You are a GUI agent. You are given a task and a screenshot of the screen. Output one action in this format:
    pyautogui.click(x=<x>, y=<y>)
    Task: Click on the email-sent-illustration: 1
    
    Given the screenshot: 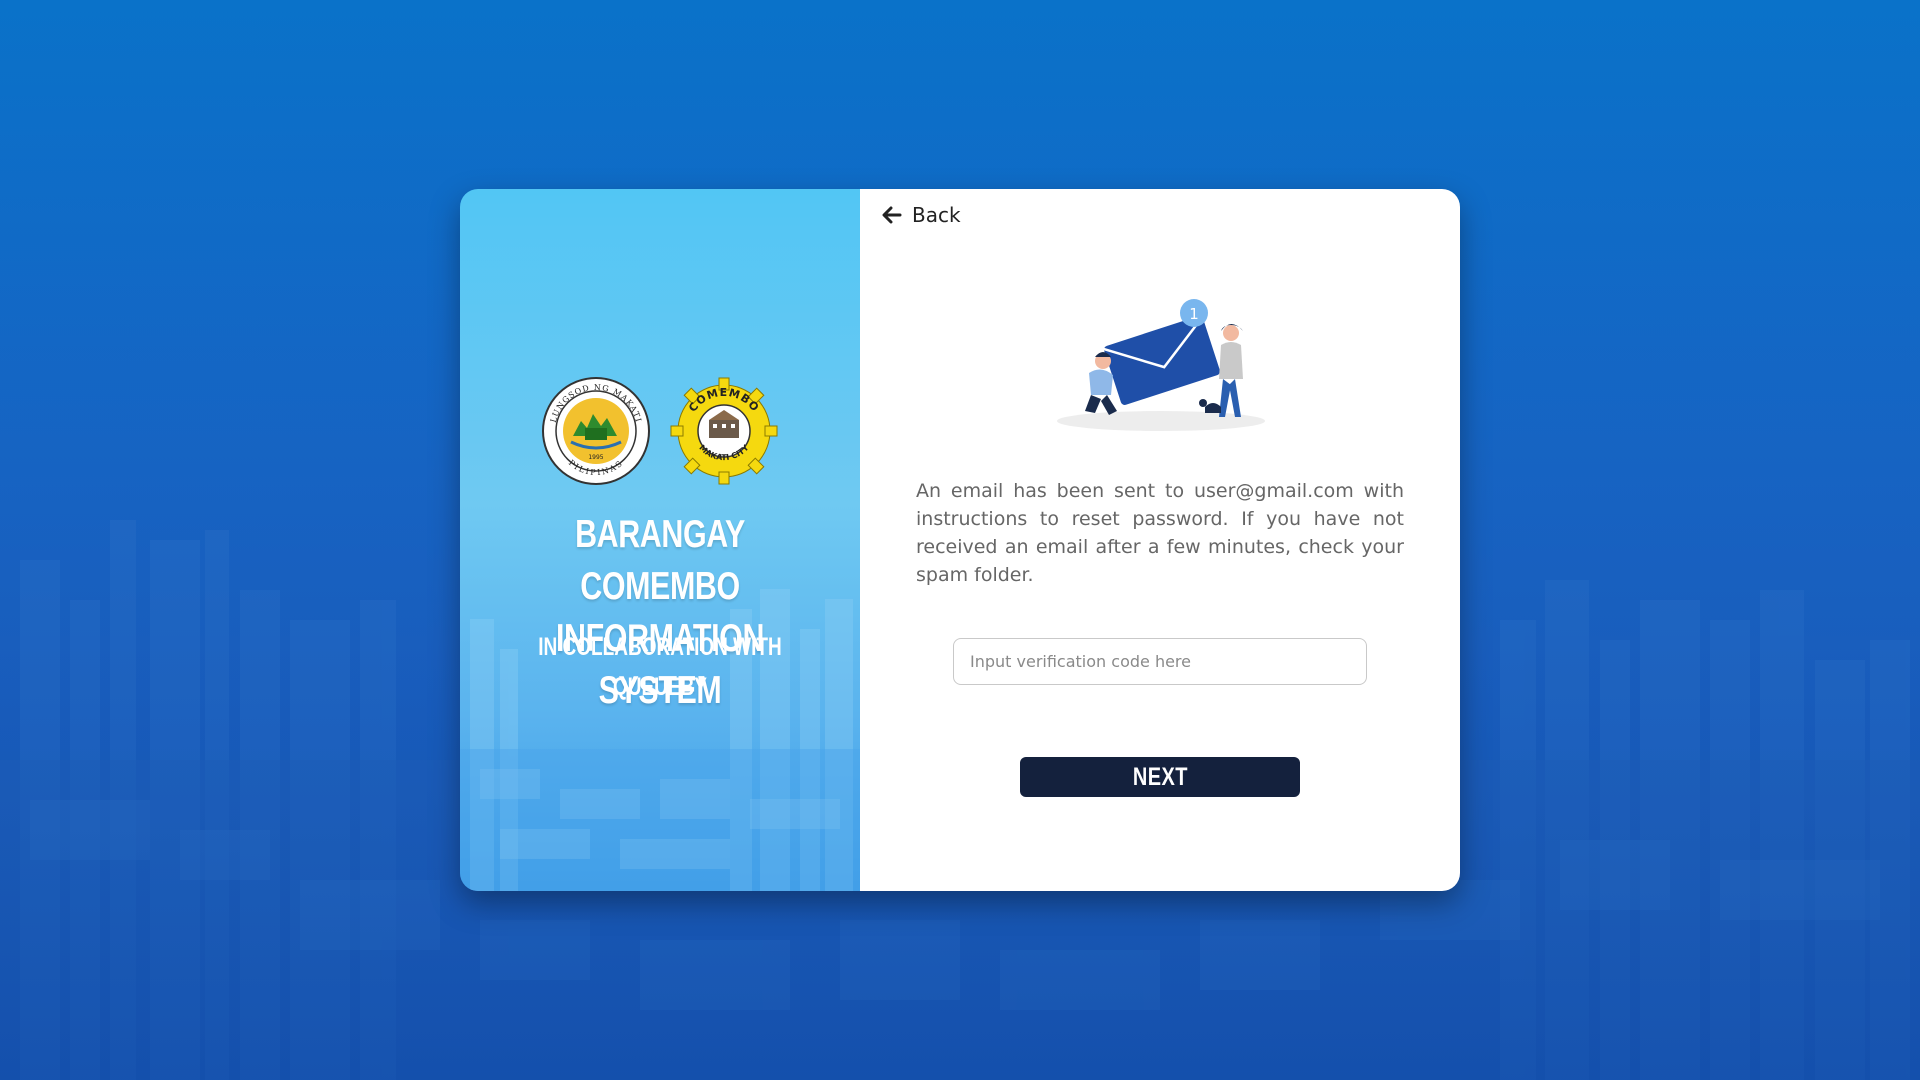 What is the action you would take?
    pyautogui.click(x=1161, y=365)
    